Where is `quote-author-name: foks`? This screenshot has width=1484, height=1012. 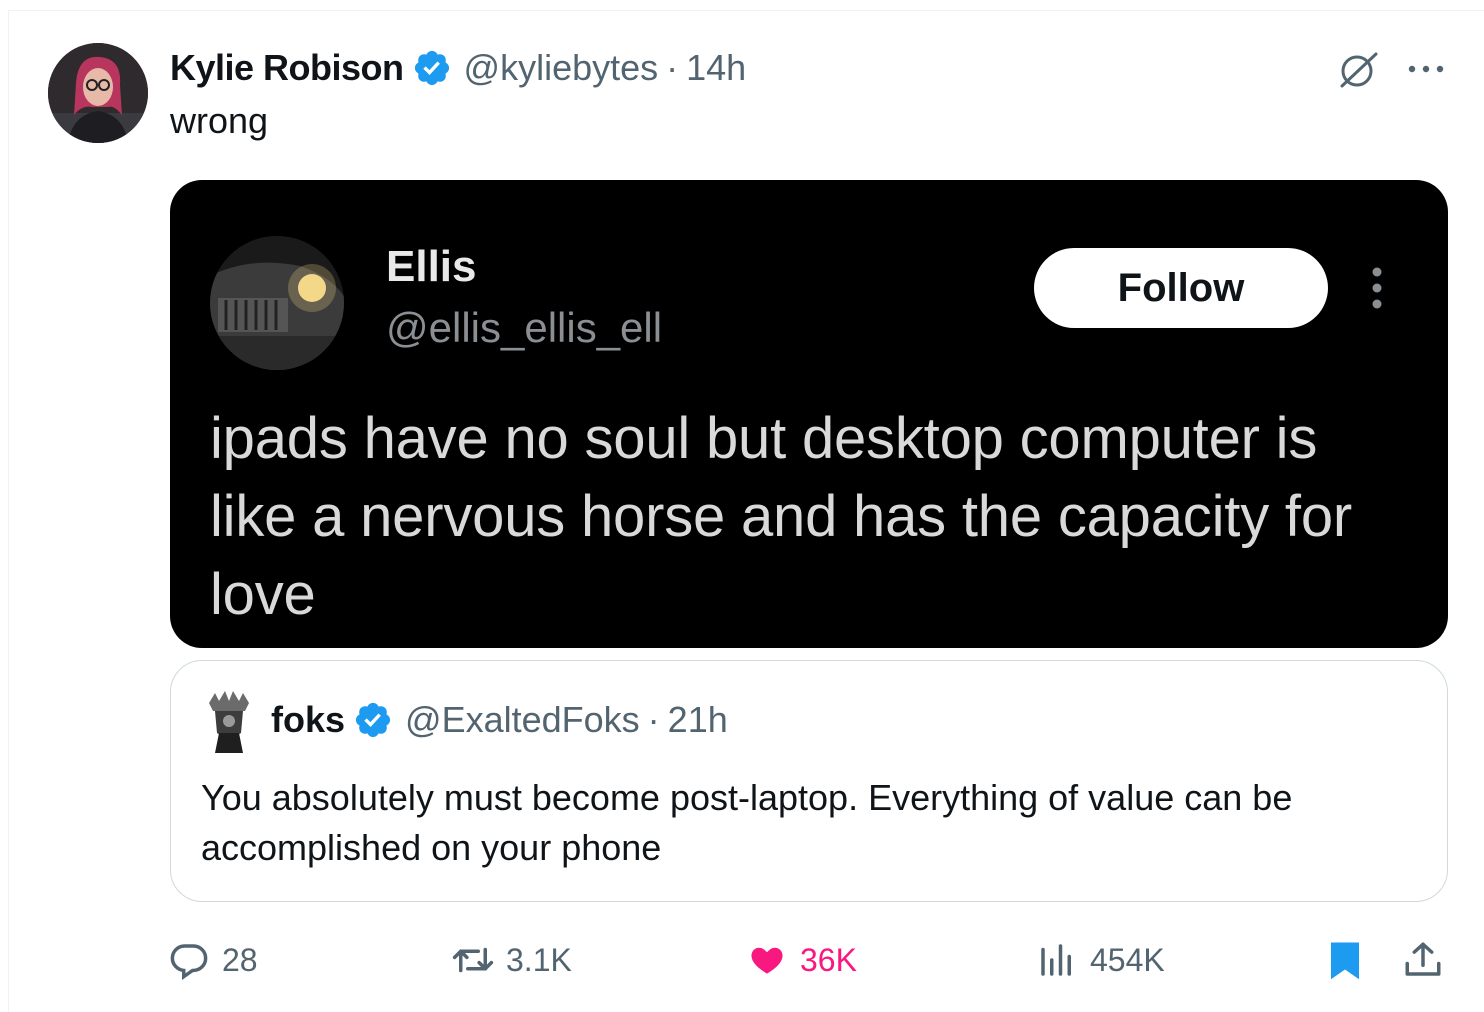 quote-author-name: foks is located at coordinates (308, 719).